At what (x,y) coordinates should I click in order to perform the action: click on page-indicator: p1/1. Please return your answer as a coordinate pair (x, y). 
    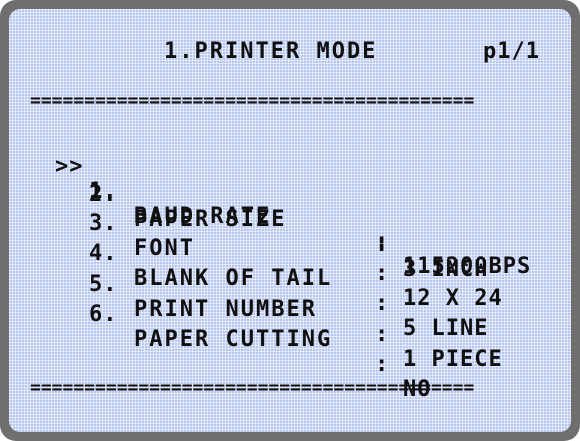
    Looking at the image, I should click on (511, 51).